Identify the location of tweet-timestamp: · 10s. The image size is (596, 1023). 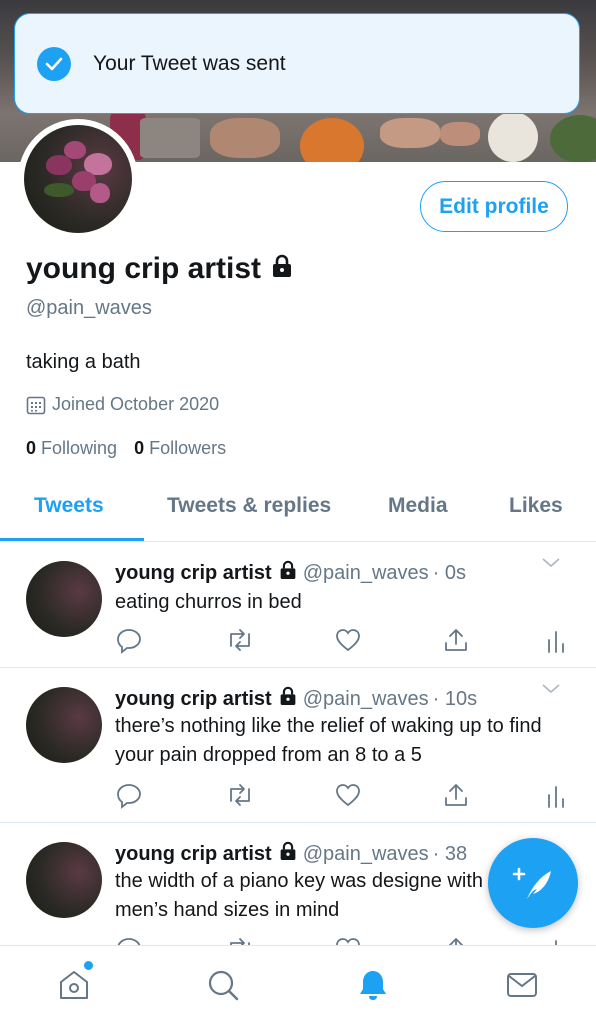
(455, 698).